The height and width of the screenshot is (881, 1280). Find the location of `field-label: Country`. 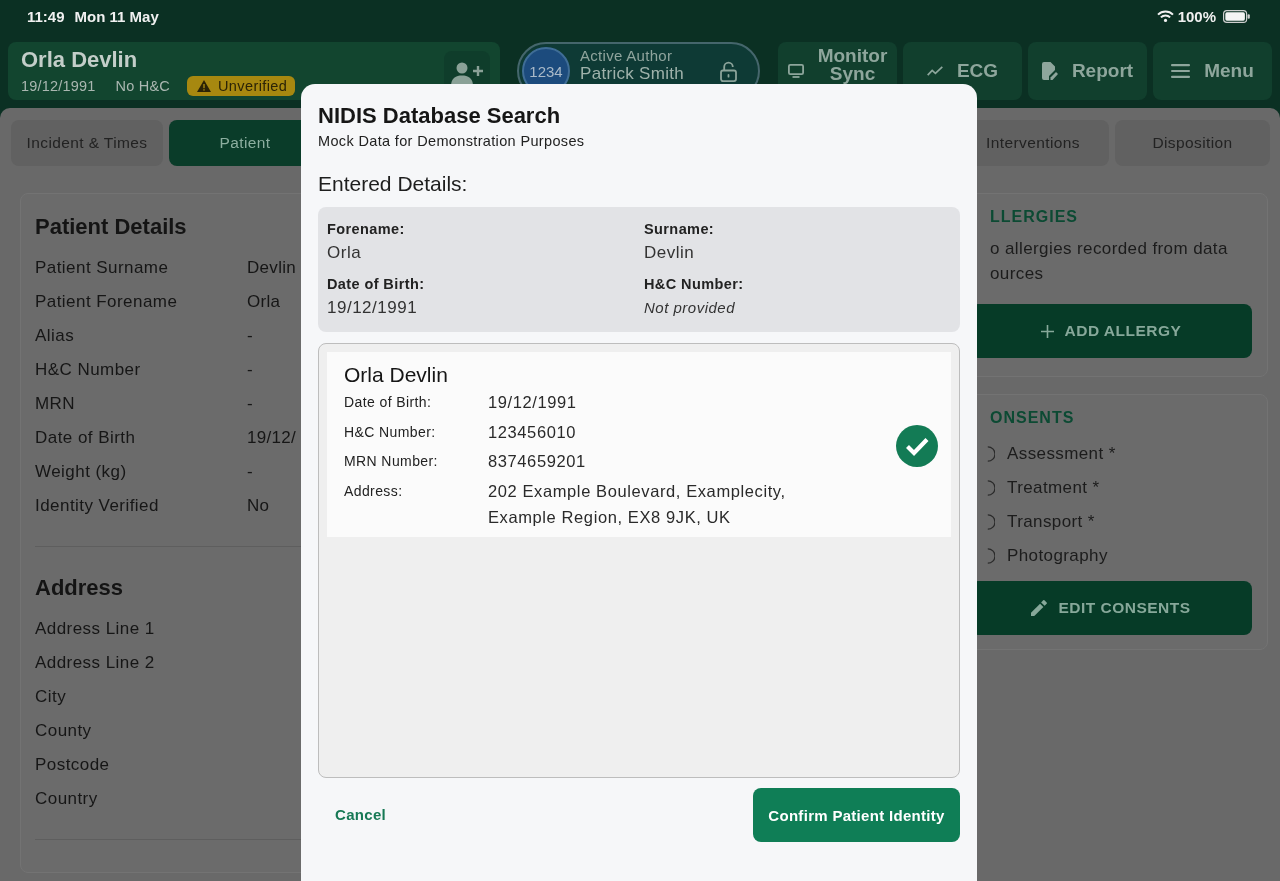

field-label: Country is located at coordinates (67, 799).